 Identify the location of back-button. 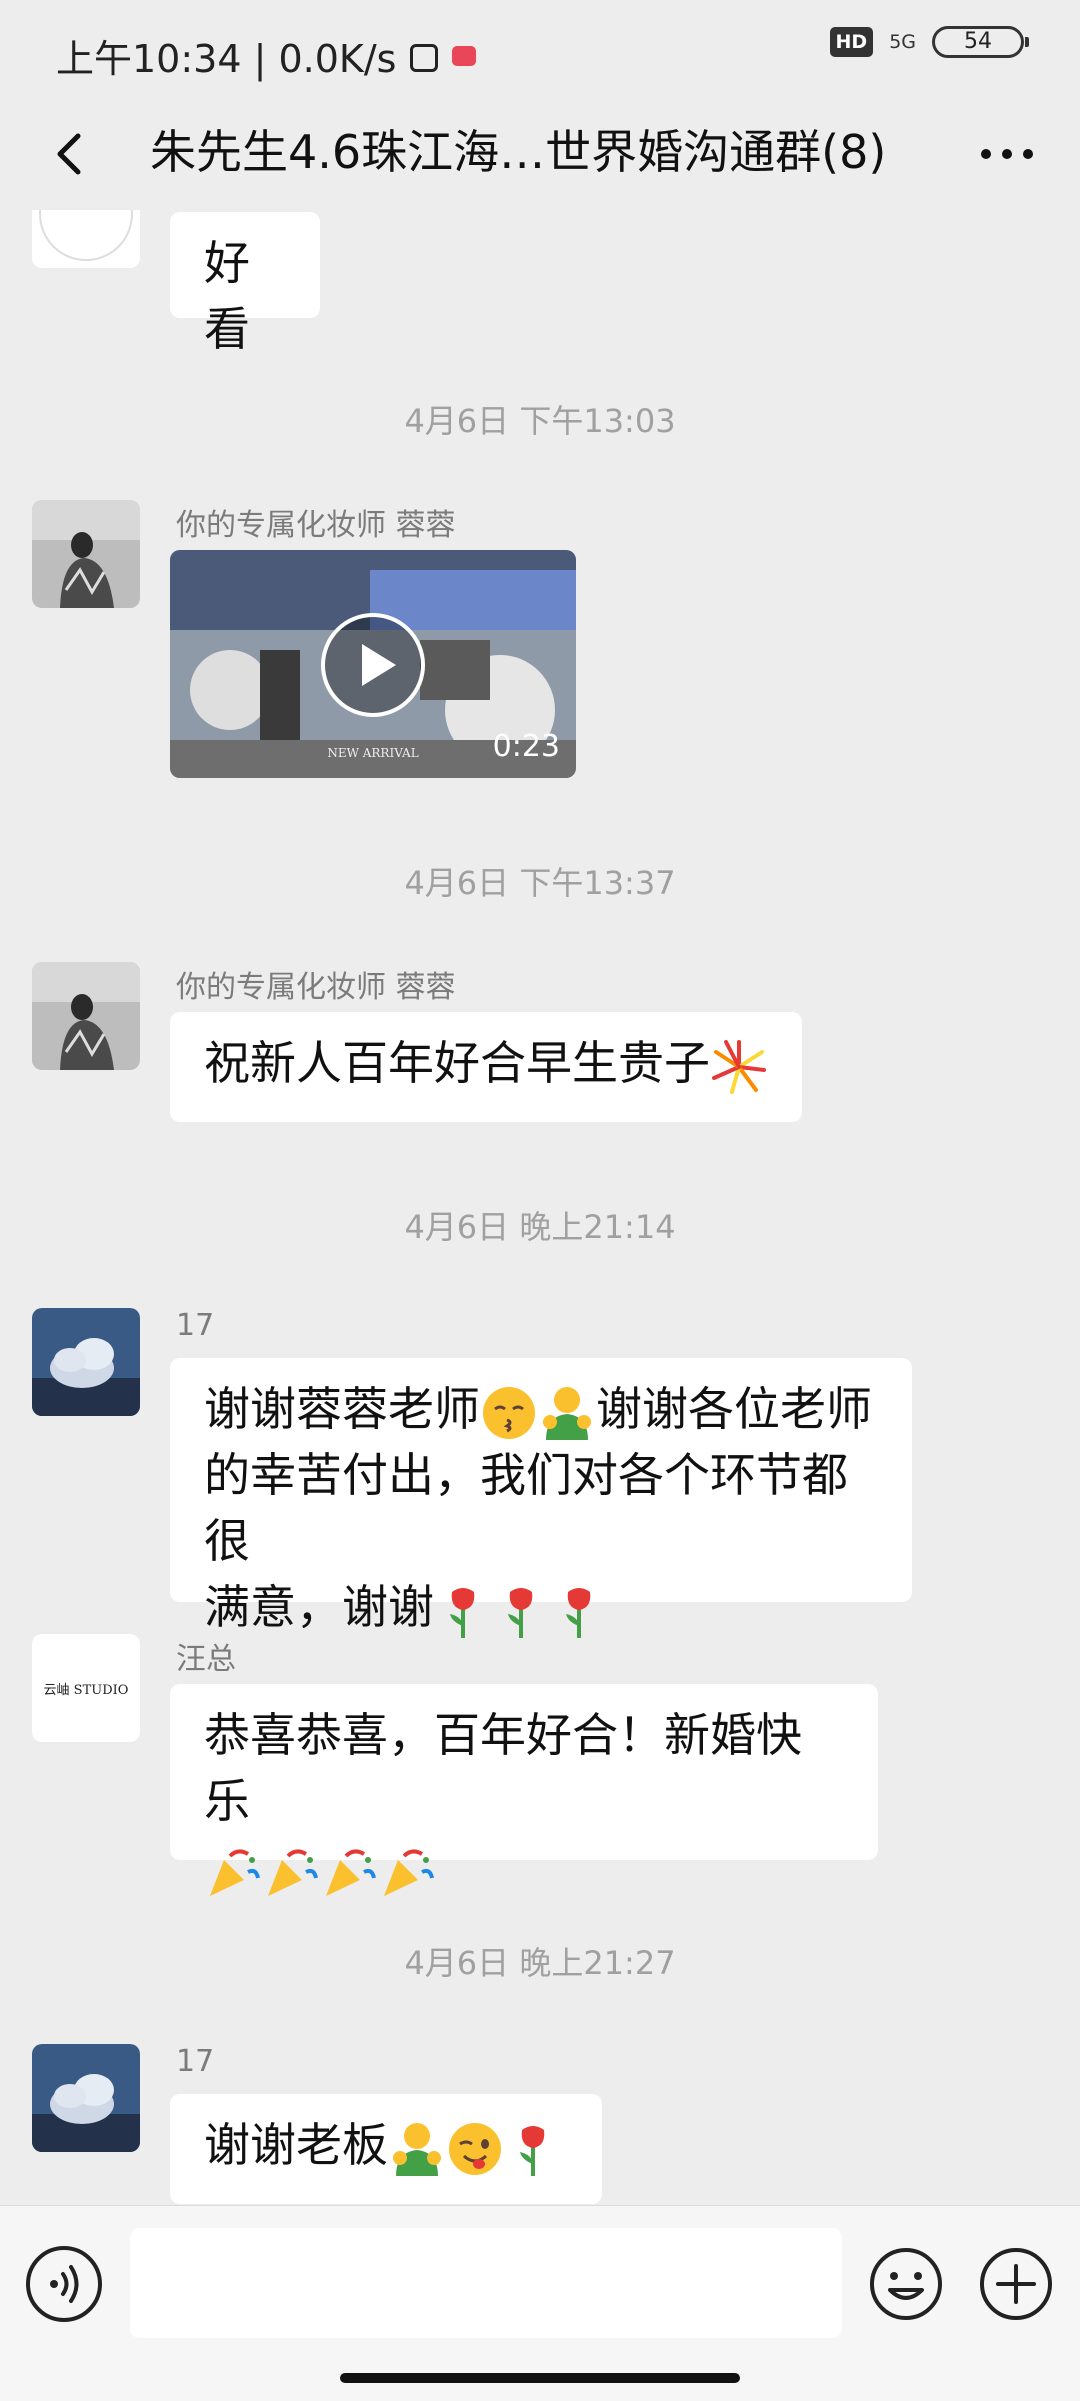
(73, 153).